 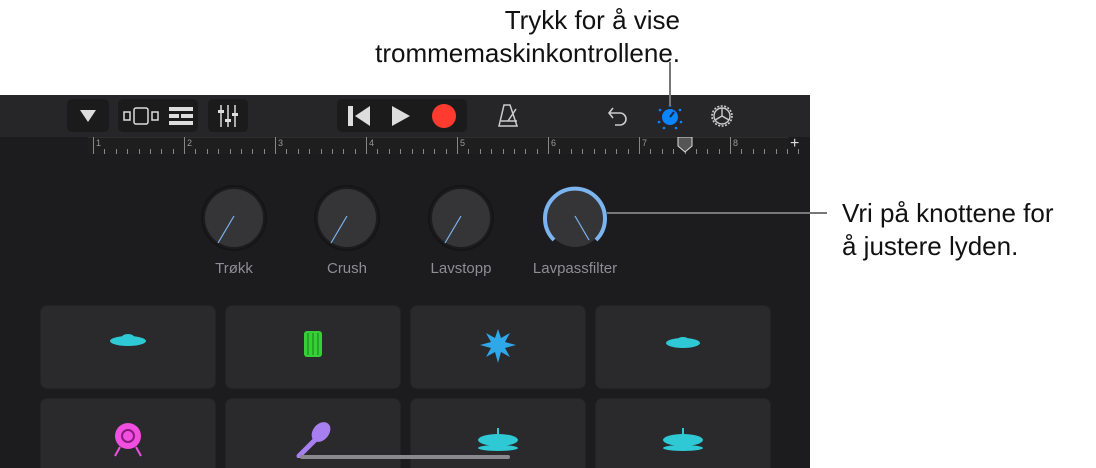 What do you see at coordinates (645, 143) in the screenshot?
I see `ruler-bar-number: 7` at bounding box center [645, 143].